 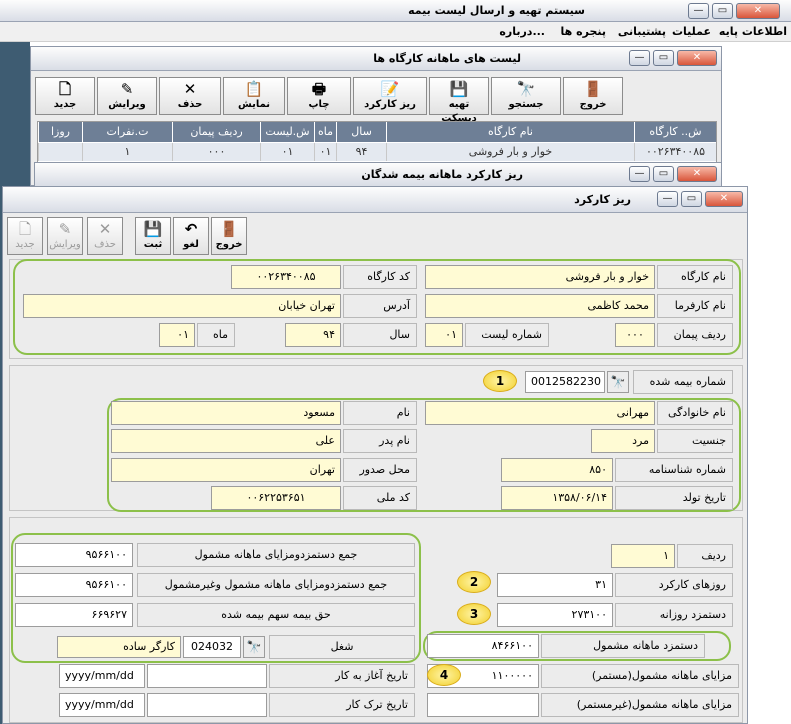 I want to click on detail-button-label: ریز کارکرد, so click(x=390, y=104).